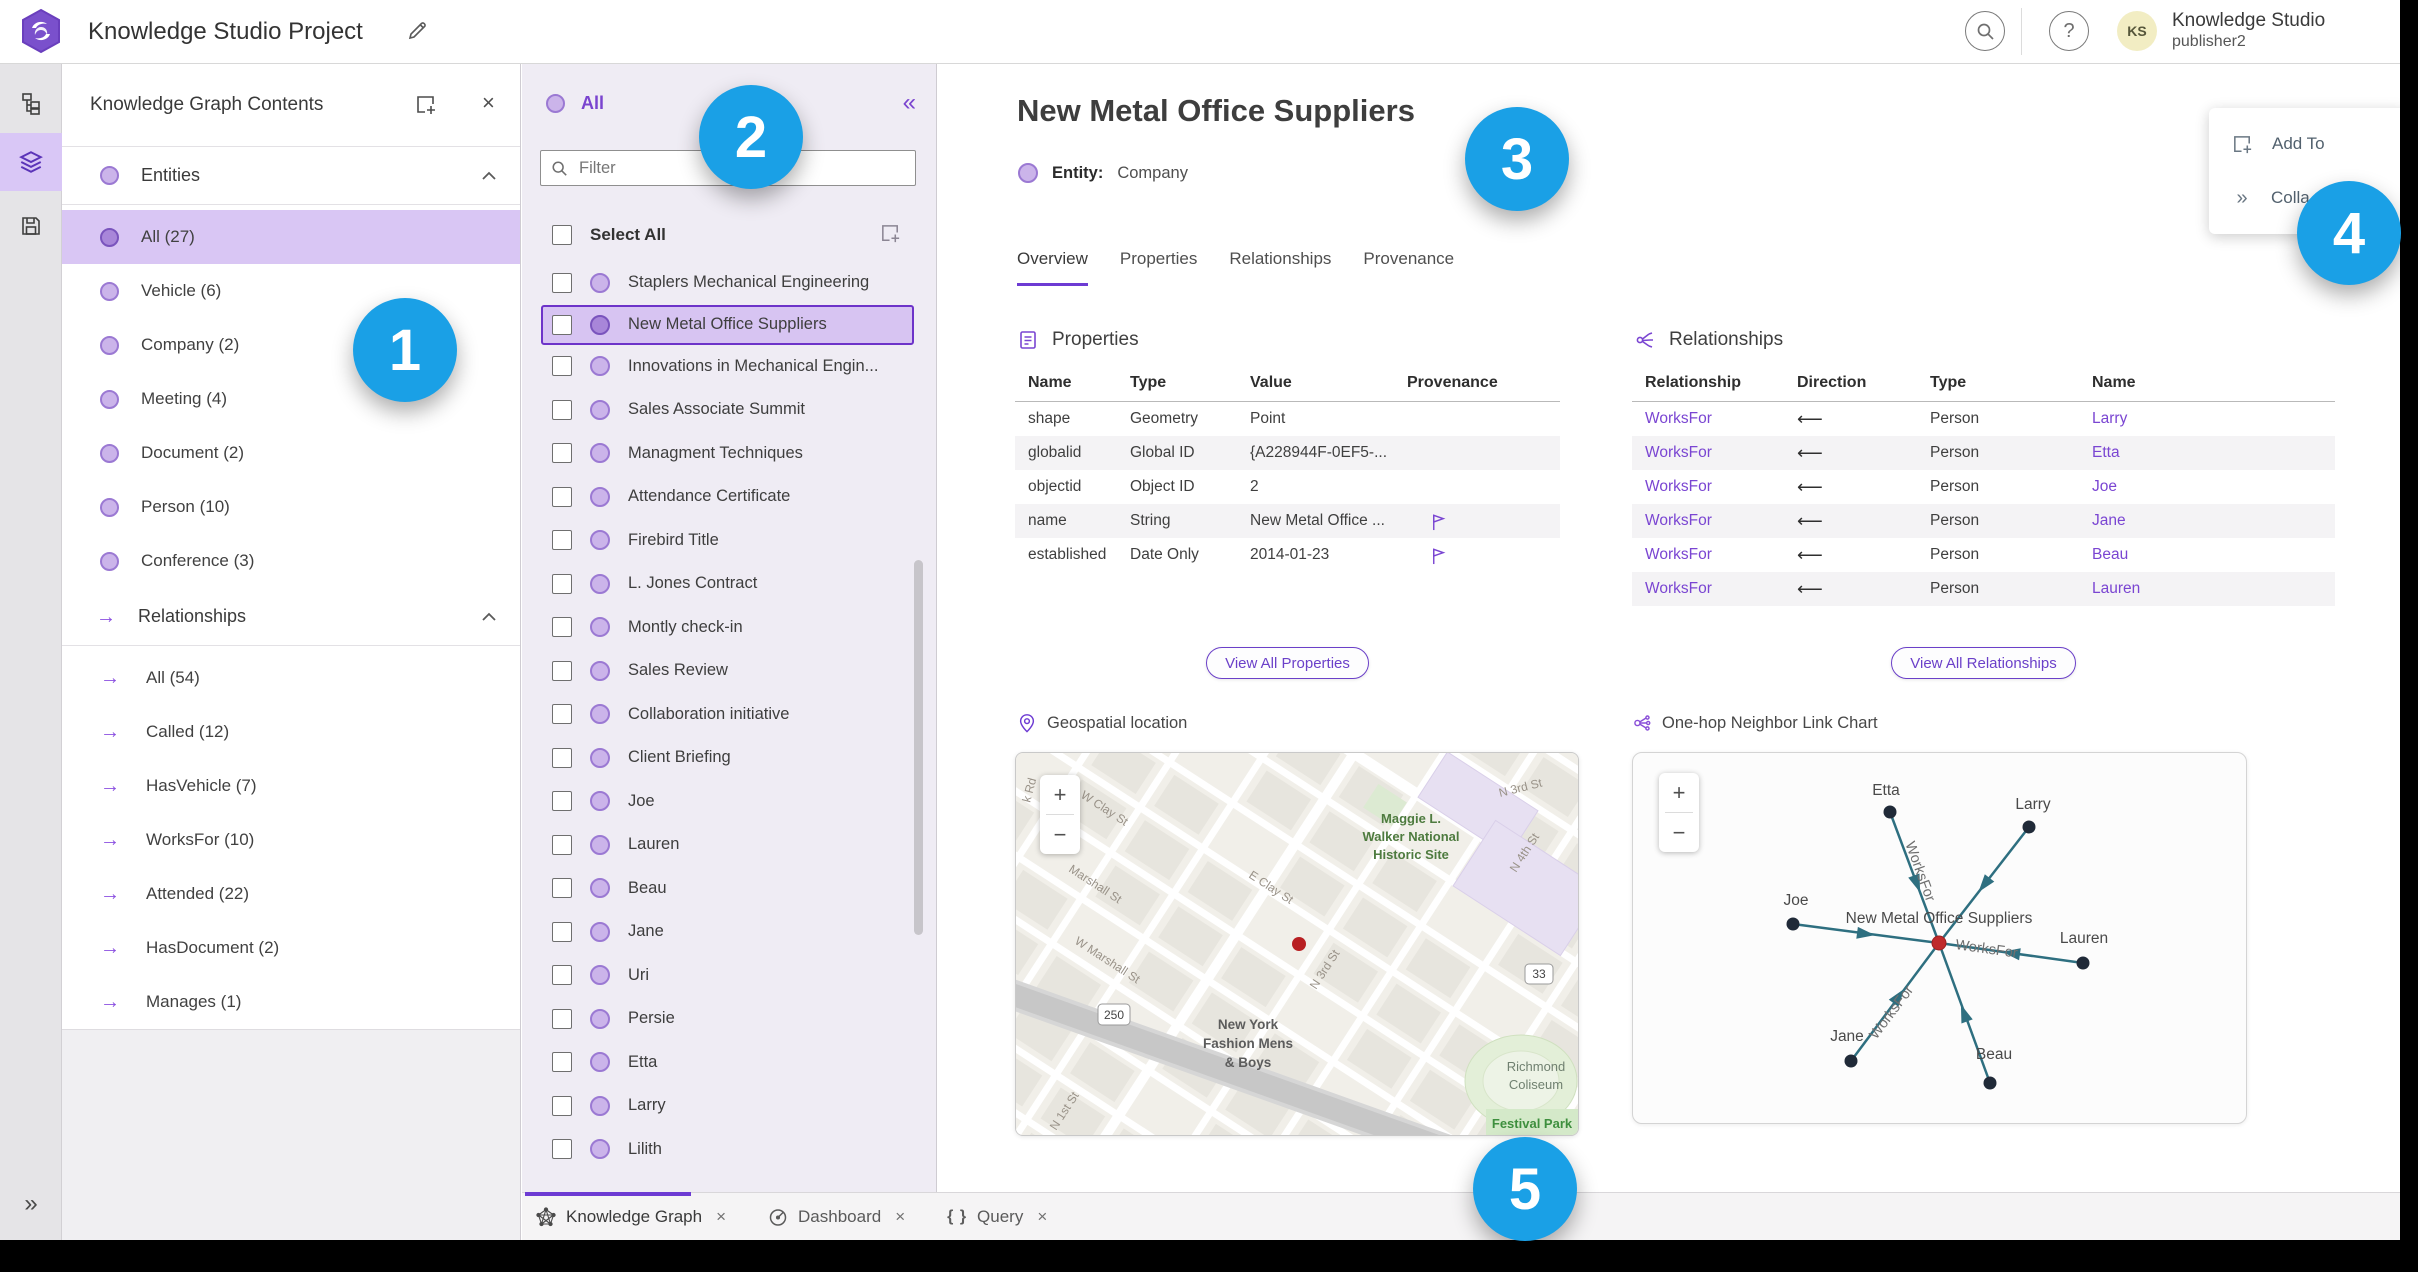 Image resolution: width=2418 pixels, height=1272 pixels. Describe the element at coordinates (291, 507) in the screenshot. I see `entity-filter-item: Person (10)` at that location.